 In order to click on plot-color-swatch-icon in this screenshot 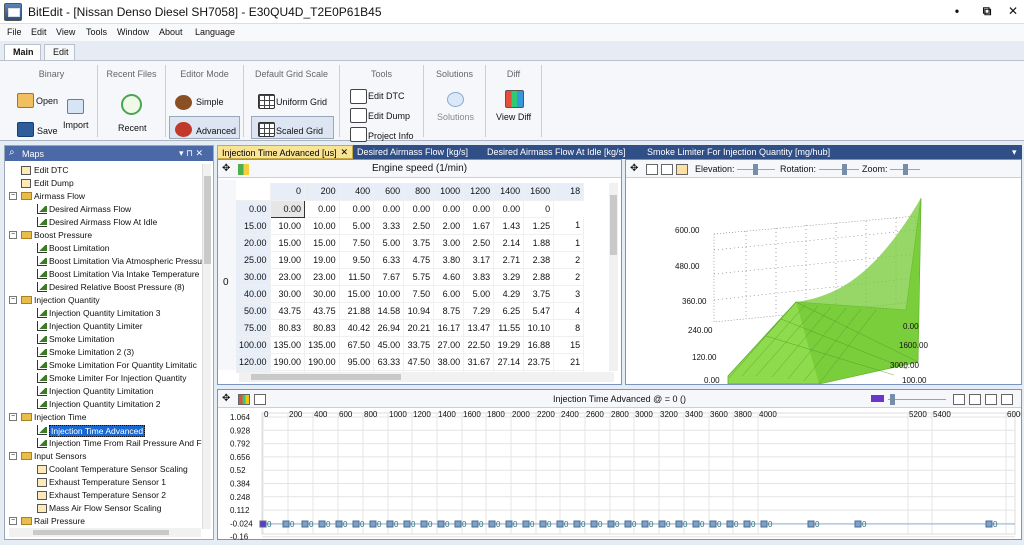, I will do `click(877, 398)`.